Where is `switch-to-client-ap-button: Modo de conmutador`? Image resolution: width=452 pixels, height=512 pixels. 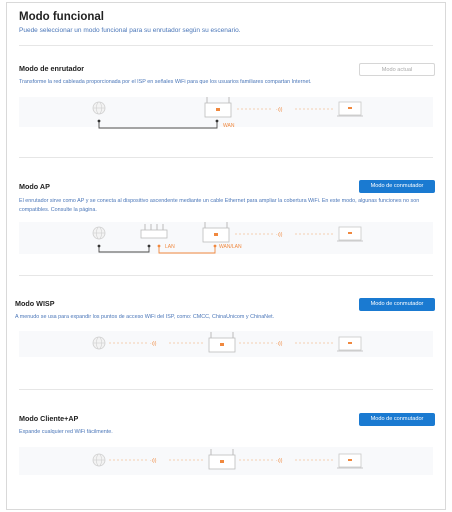
switch-to-client-ap-button: Modo de conmutador is located at coordinates (397, 419).